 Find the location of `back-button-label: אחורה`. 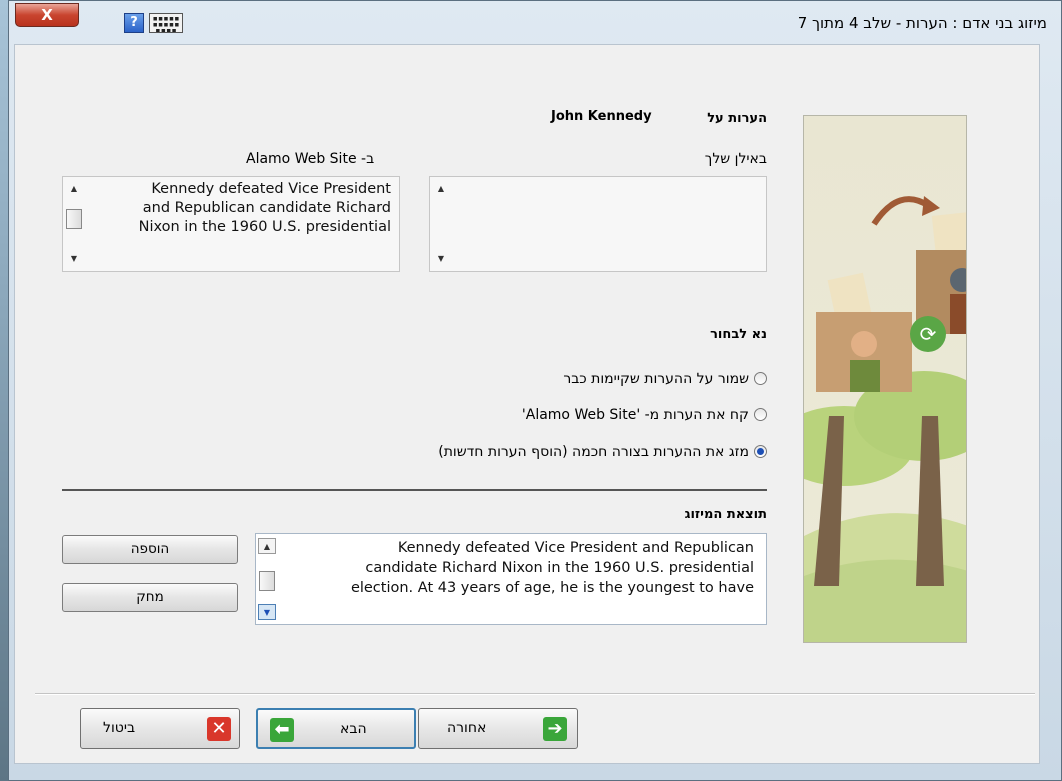

back-button-label: אחורה is located at coordinates (467, 728).